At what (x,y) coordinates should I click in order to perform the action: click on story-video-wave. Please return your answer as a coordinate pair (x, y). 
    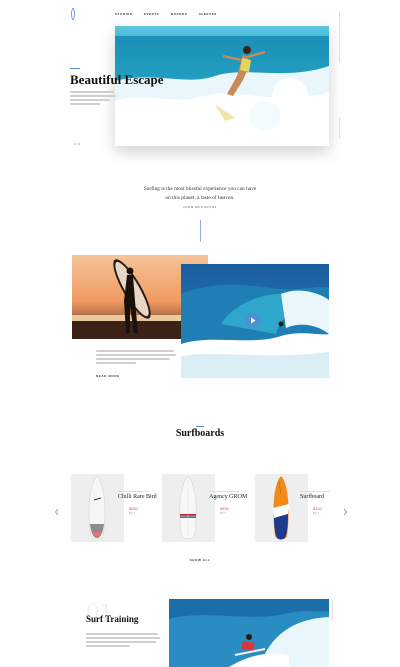
    Looking at the image, I should click on (255, 321).